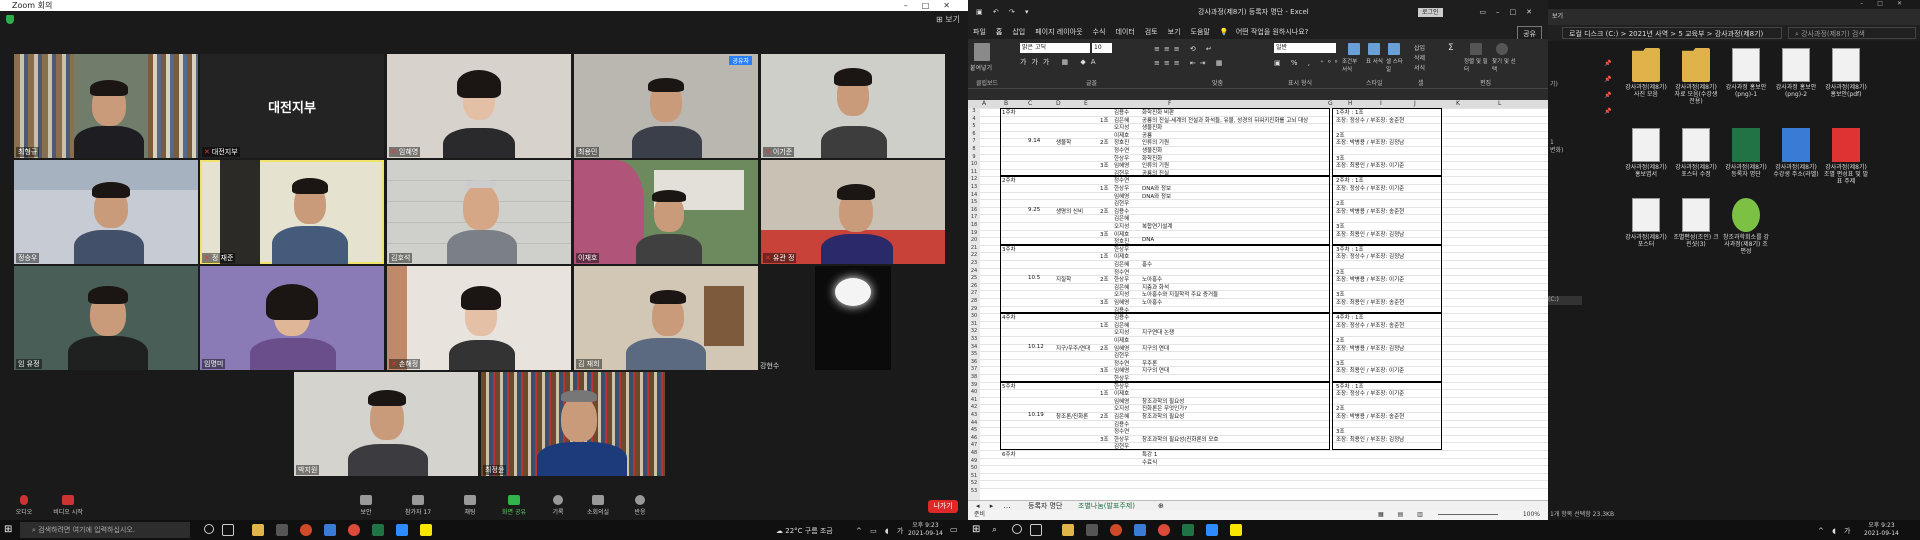 Image resolution: width=1920 pixels, height=540 pixels. I want to click on file-item: 강사과정(제8기) 조별 편성표 및 발표 주제, so click(1846, 156).